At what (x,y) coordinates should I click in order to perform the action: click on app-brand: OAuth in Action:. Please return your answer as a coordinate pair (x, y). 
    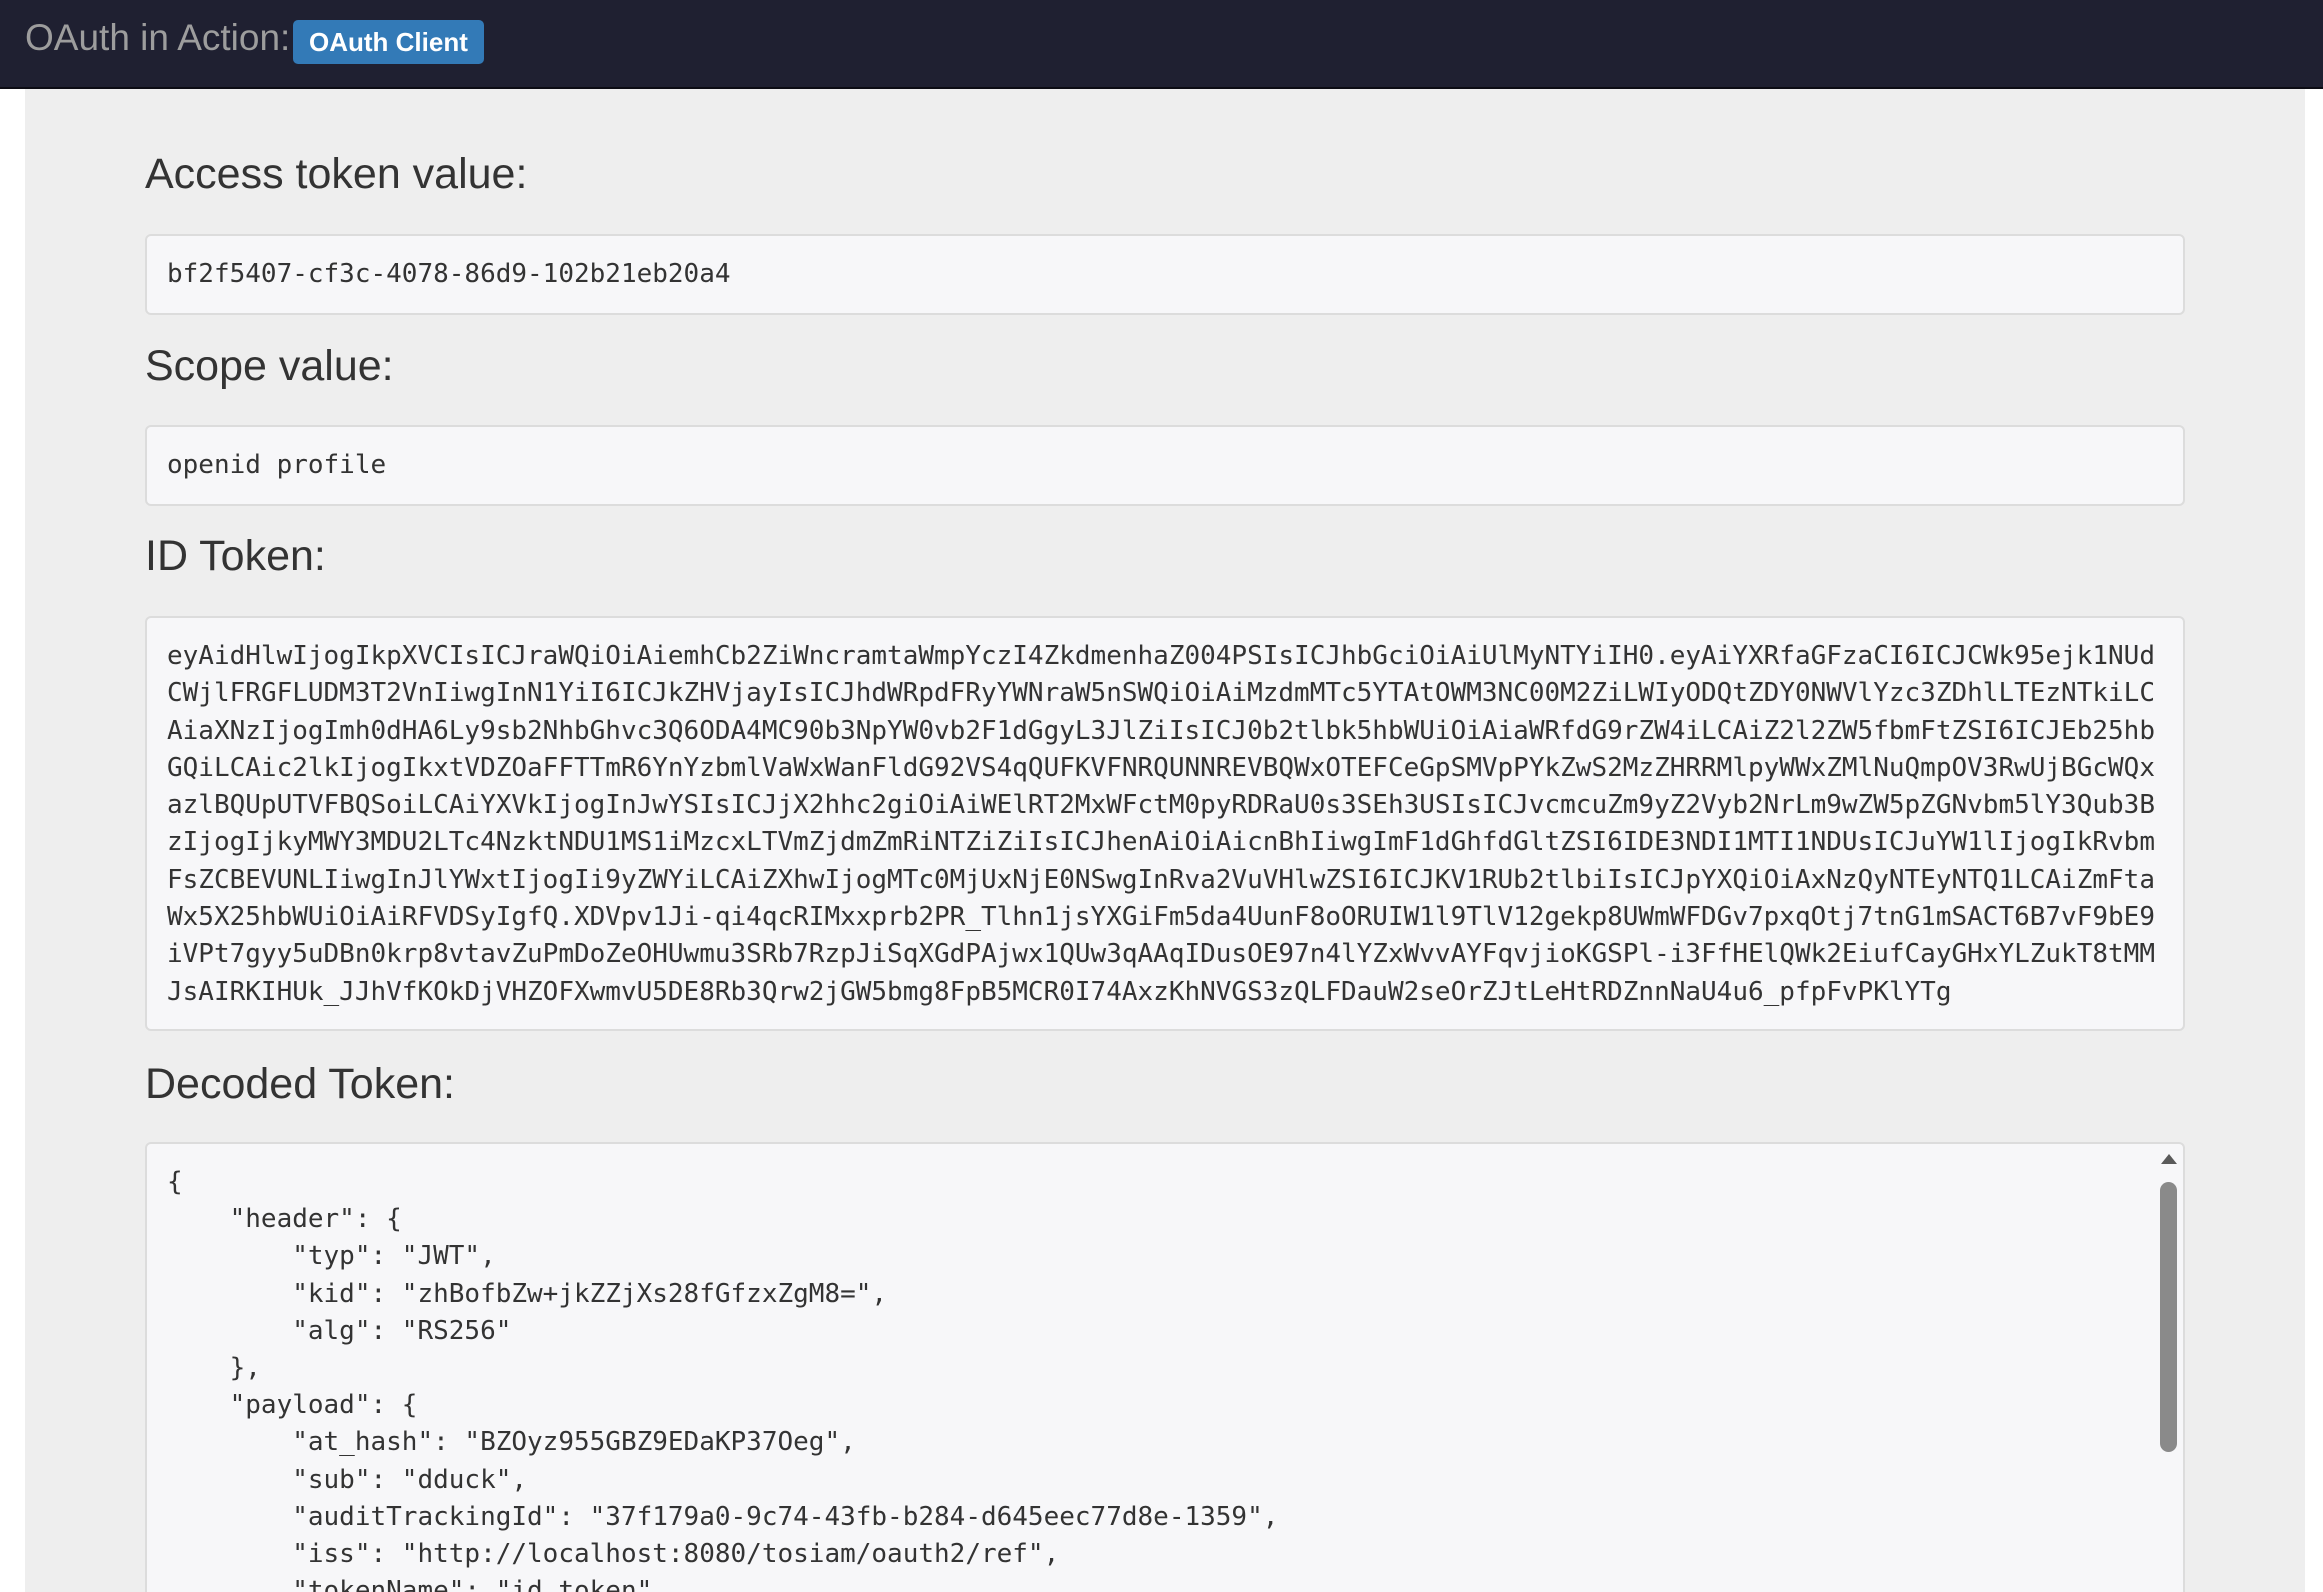
    Looking at the image, I should click on (157, 38).